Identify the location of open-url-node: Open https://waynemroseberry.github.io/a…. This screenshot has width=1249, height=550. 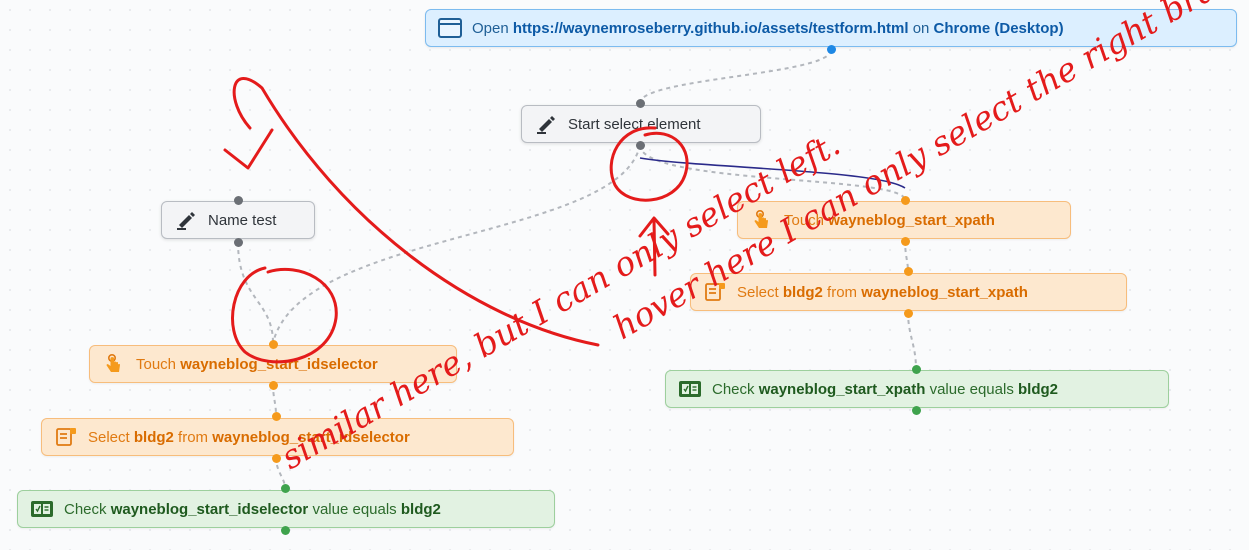
(831, 28).